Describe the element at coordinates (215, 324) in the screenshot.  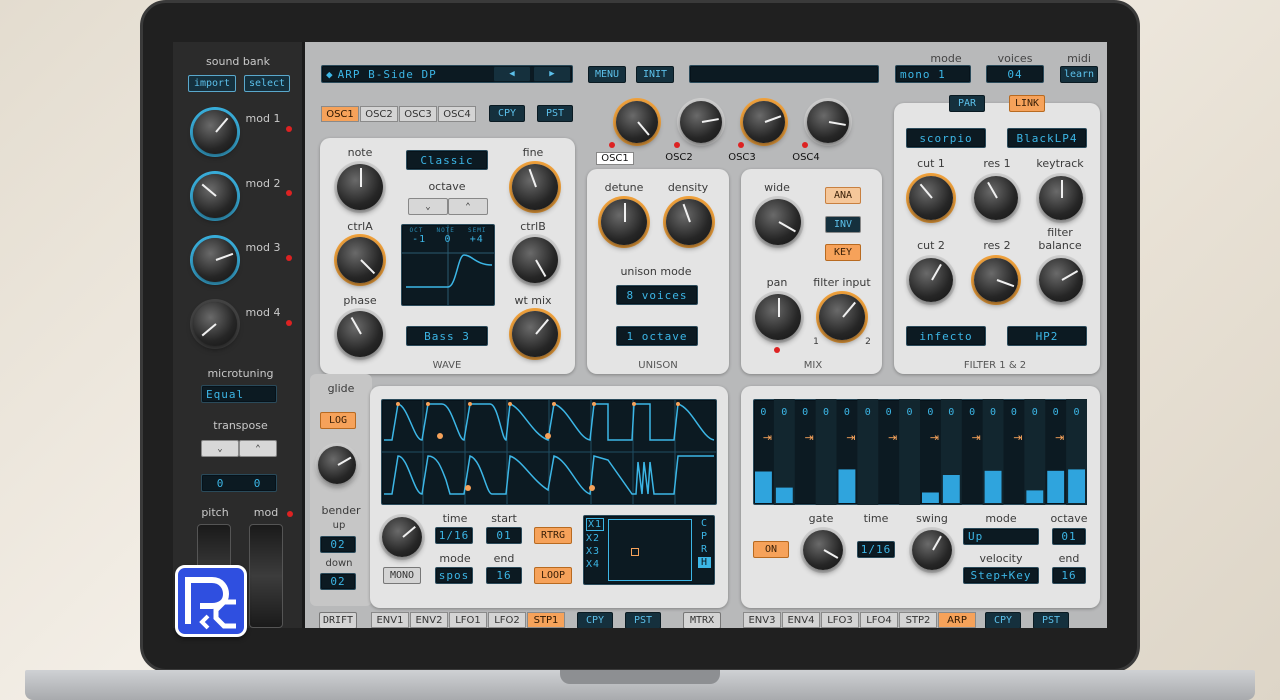
I see `mod4-knob` at that location.